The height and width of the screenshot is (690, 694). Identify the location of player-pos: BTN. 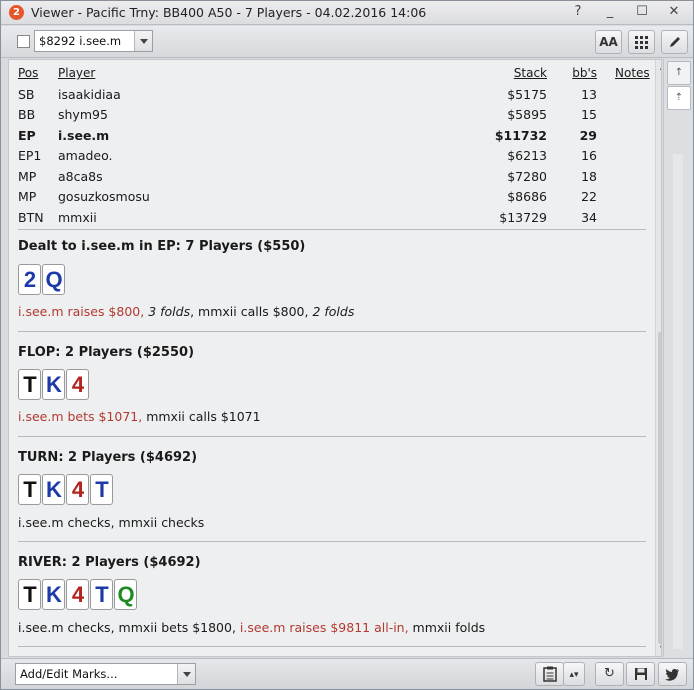
(31, 217).